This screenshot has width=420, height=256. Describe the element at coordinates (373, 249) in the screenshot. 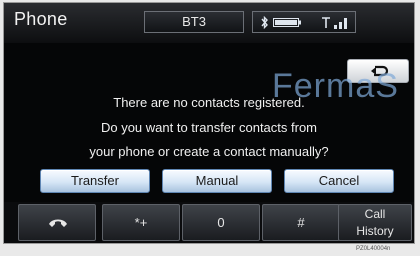

I see `image-code: PZ0L40004n` at that location.